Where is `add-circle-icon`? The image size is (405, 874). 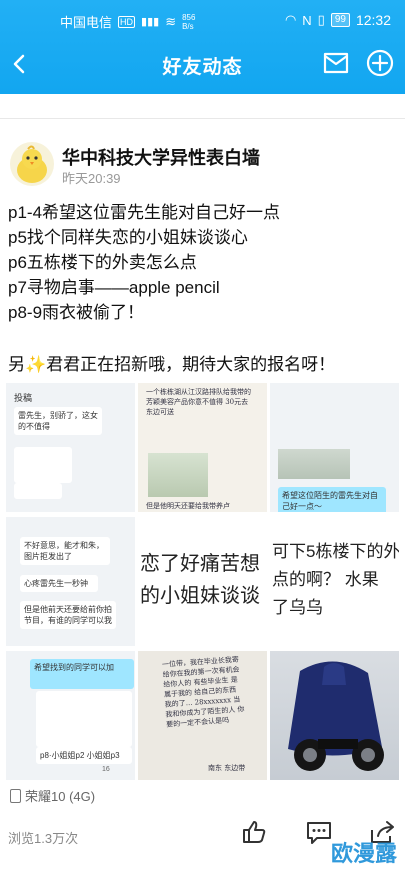
add-circle-icon is located at coordinates (380, 63).